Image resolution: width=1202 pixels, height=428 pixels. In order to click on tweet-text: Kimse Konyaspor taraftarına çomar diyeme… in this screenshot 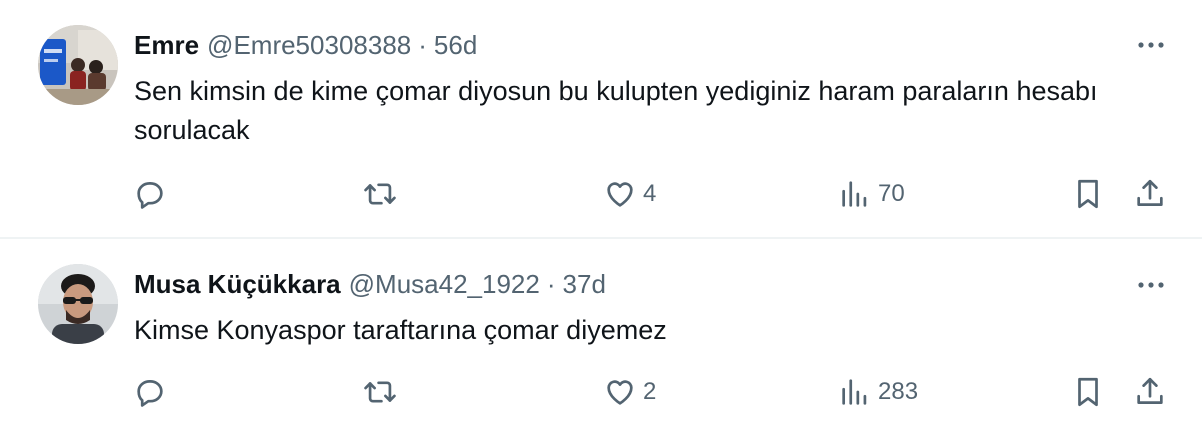, I will do `click(400, 330)`.